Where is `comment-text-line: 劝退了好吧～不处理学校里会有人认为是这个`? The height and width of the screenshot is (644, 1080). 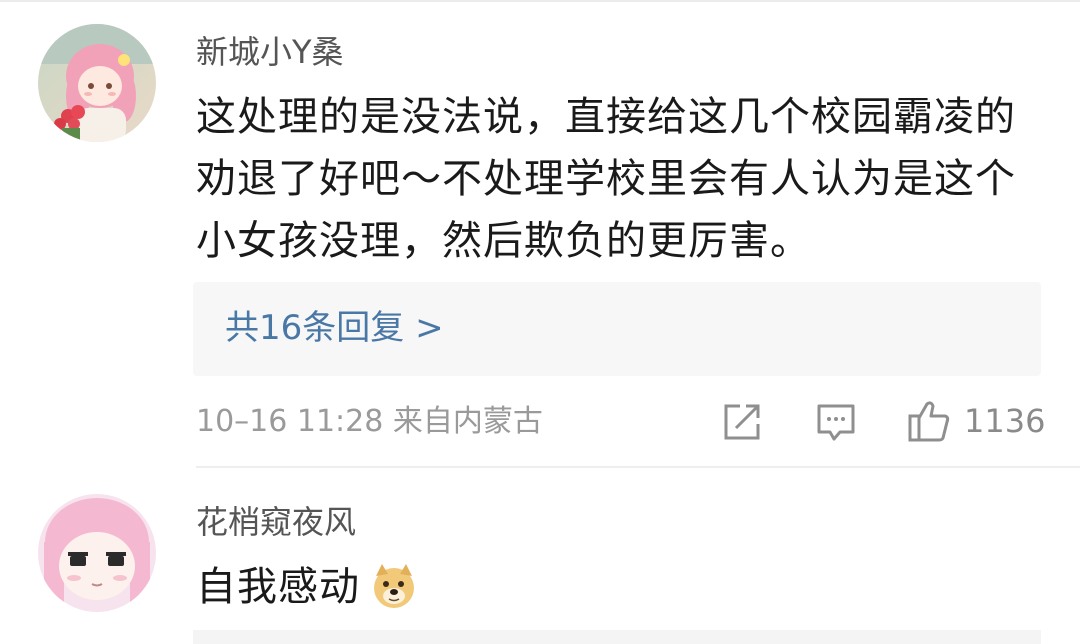 comment-text-line: 劝退了好吧～不处理学校里会有人认为是这个 is located at coordinates (606, 179).